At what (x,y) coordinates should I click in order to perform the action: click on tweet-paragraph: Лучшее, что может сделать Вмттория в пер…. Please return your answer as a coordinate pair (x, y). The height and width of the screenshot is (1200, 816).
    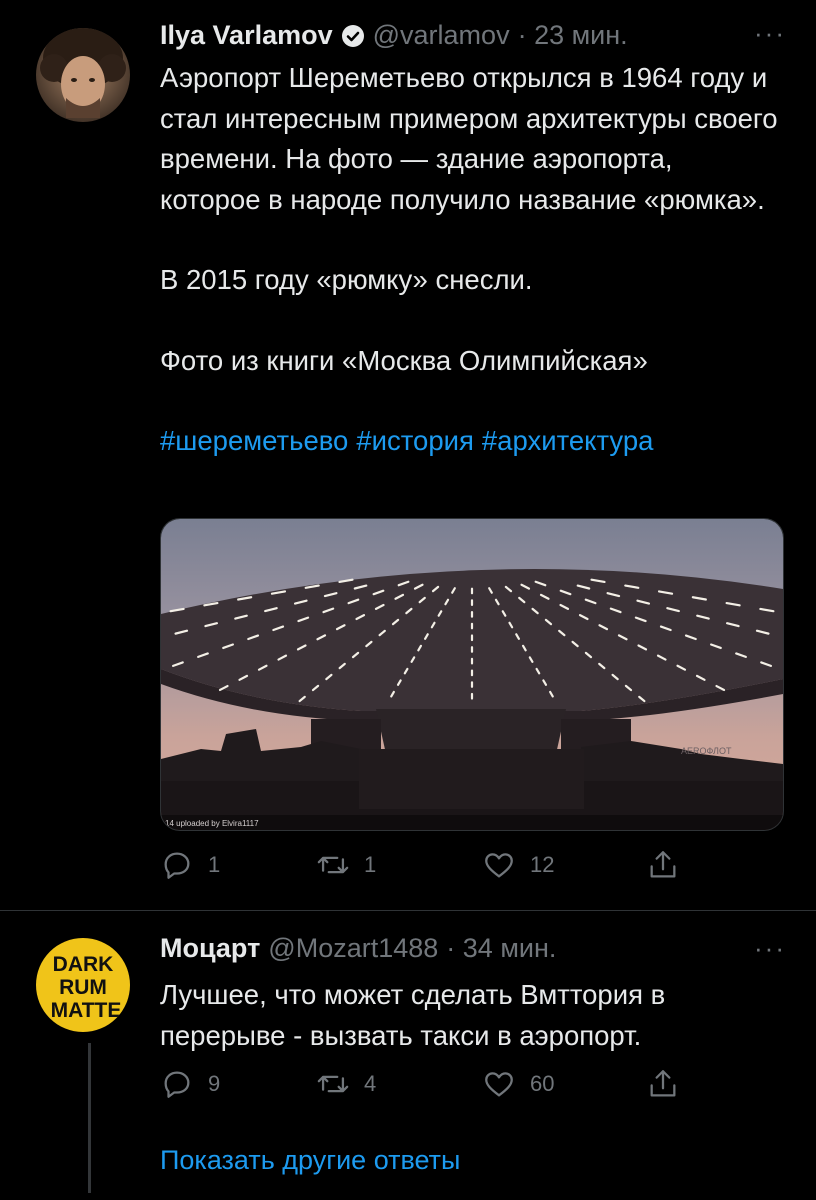
    Looking at the image, I should click on (413, 1015).